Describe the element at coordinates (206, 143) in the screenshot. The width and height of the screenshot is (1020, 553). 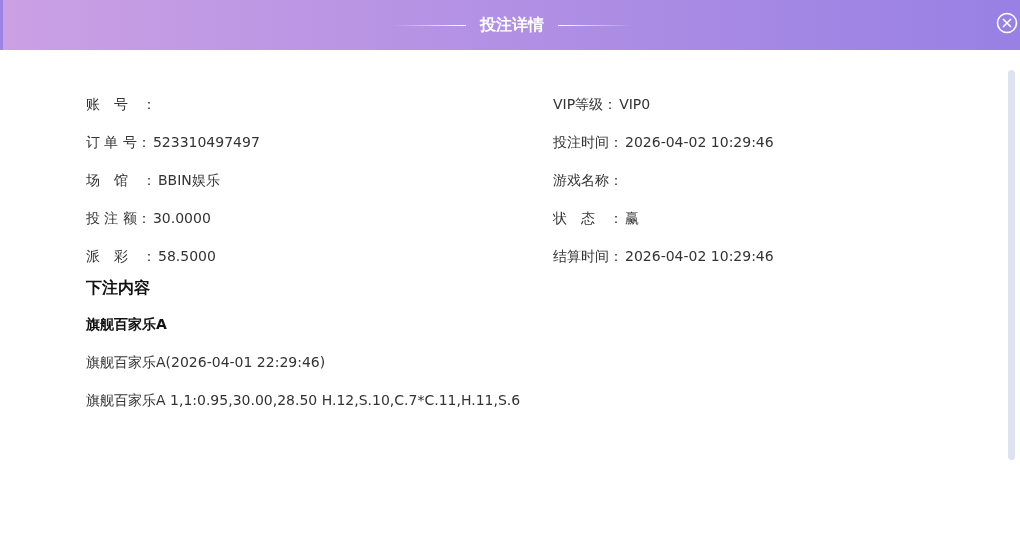
I see `field-value: 523310497497` at that location.